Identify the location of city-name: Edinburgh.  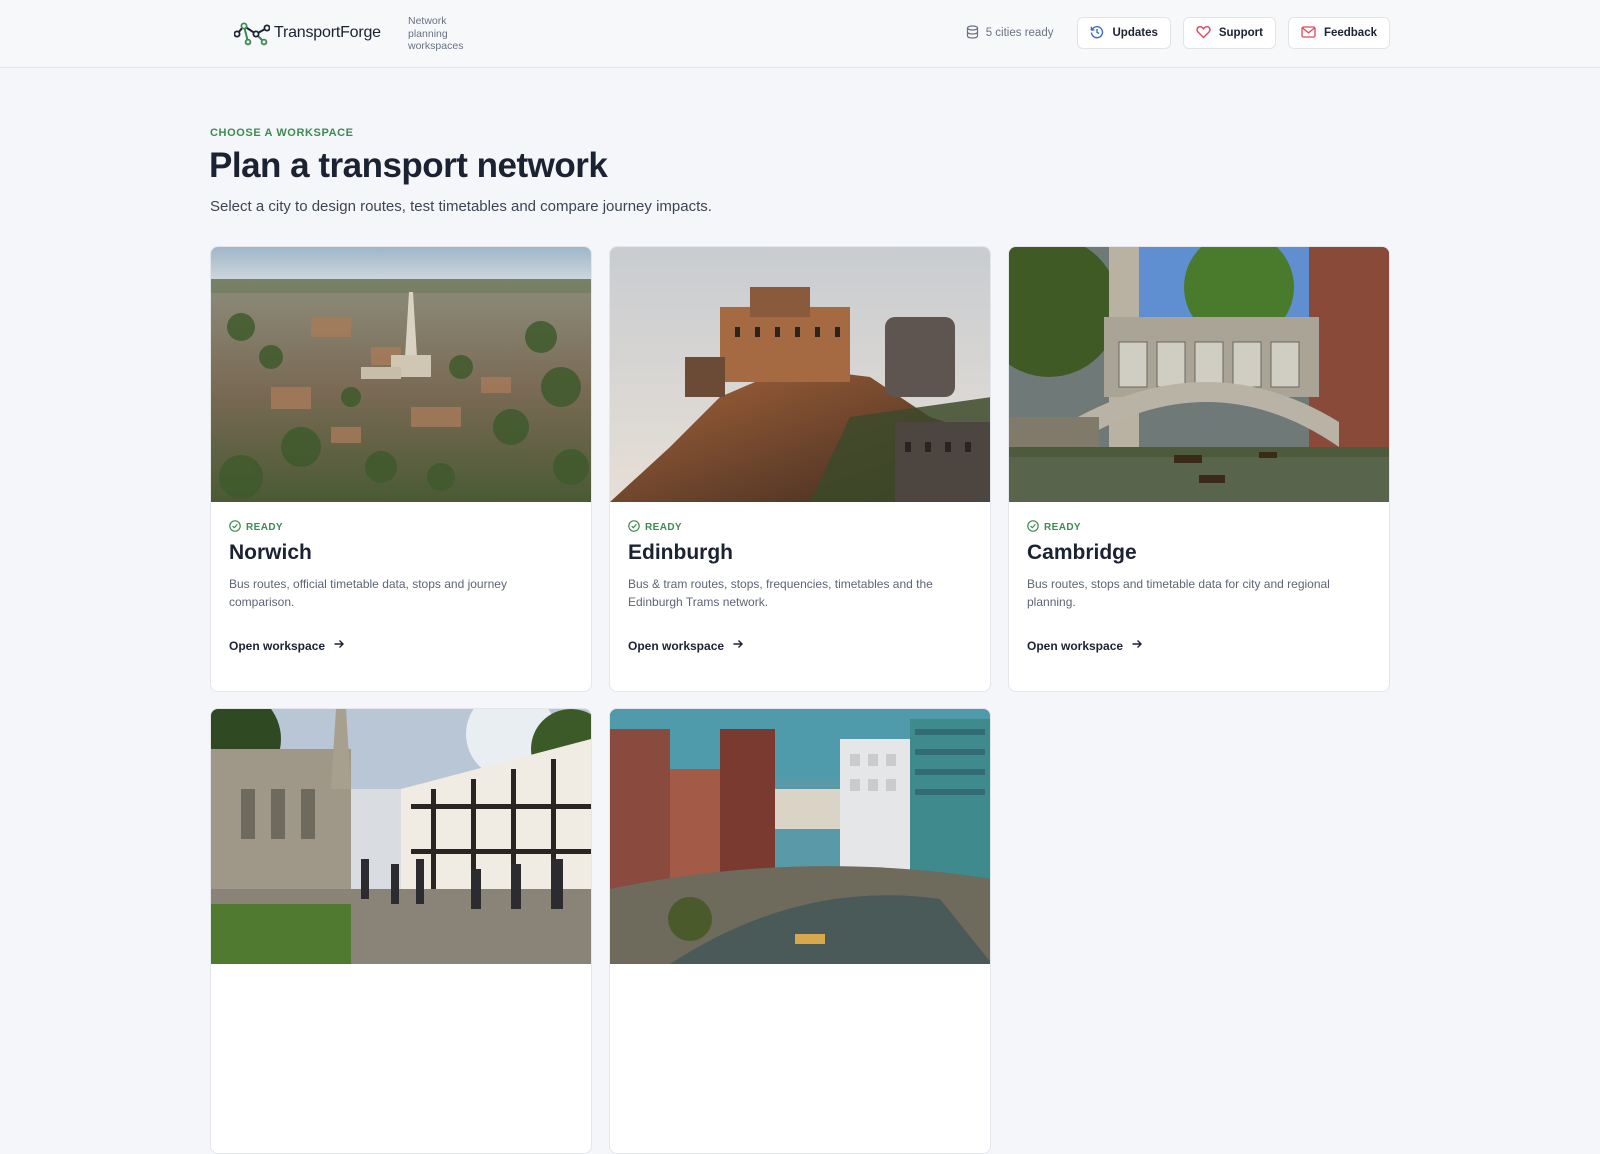
(680, 552).